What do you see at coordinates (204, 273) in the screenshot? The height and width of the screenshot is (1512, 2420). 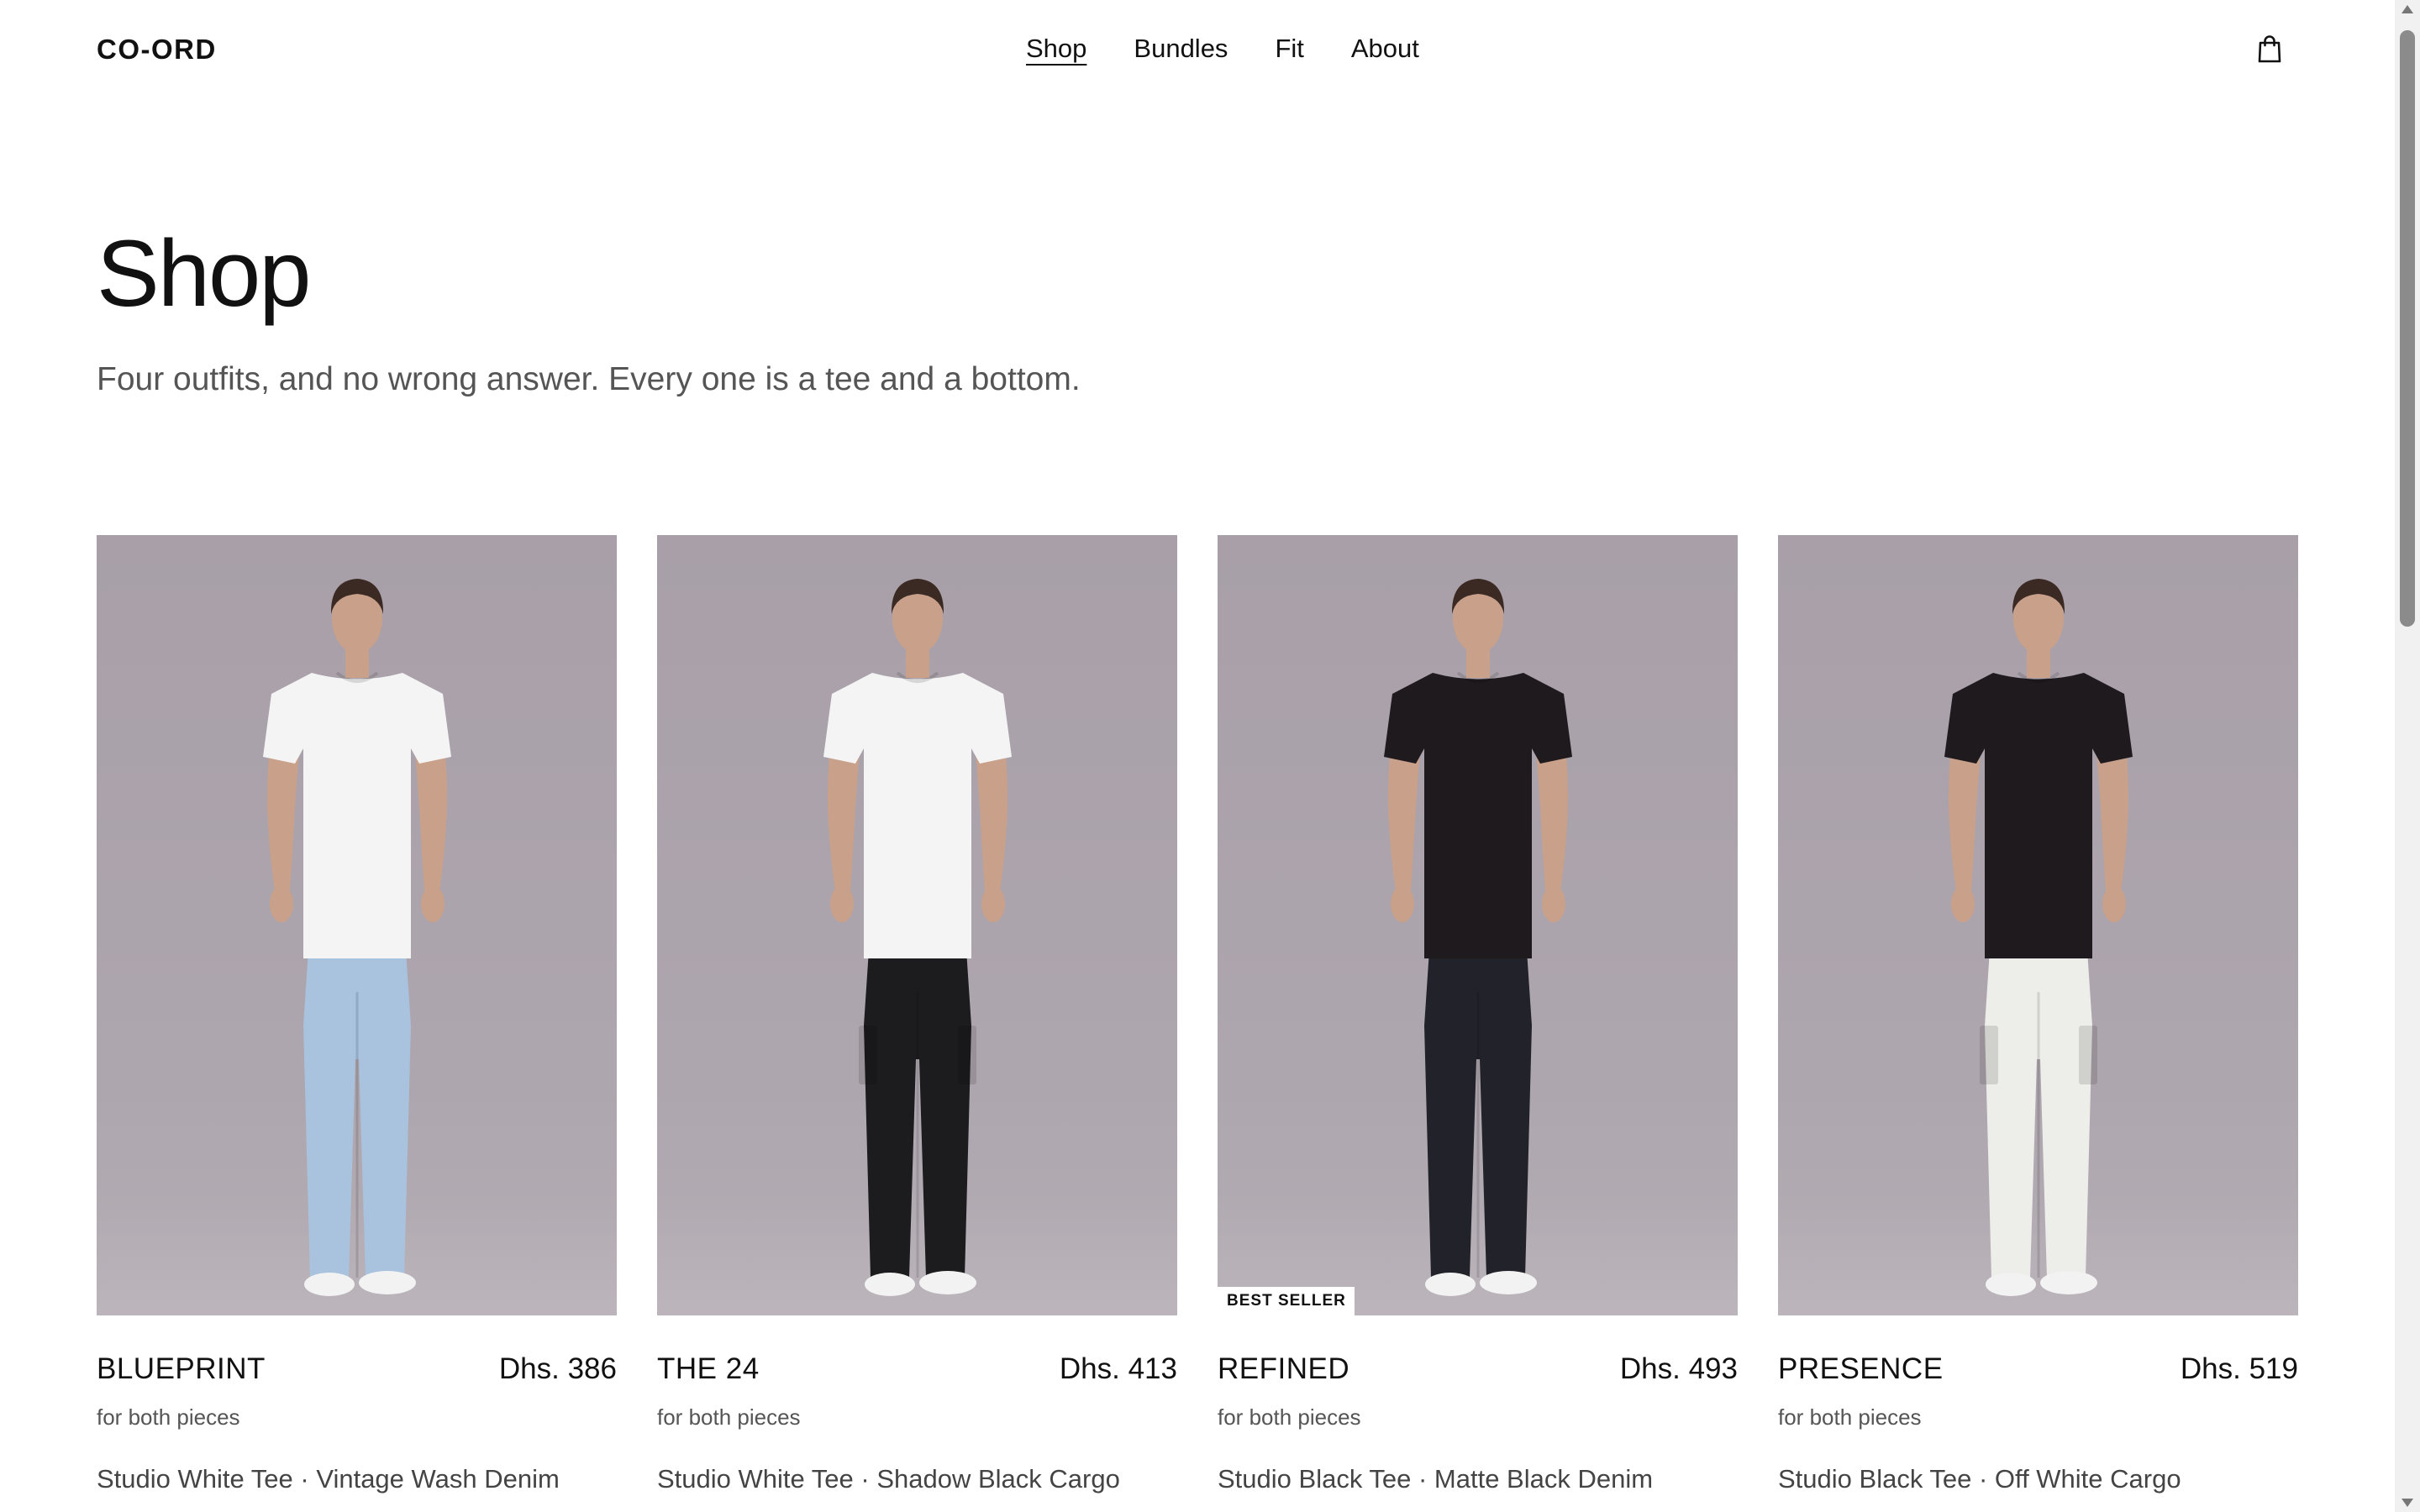 I see `page-title: Shop` at bounding box center [204, 273].